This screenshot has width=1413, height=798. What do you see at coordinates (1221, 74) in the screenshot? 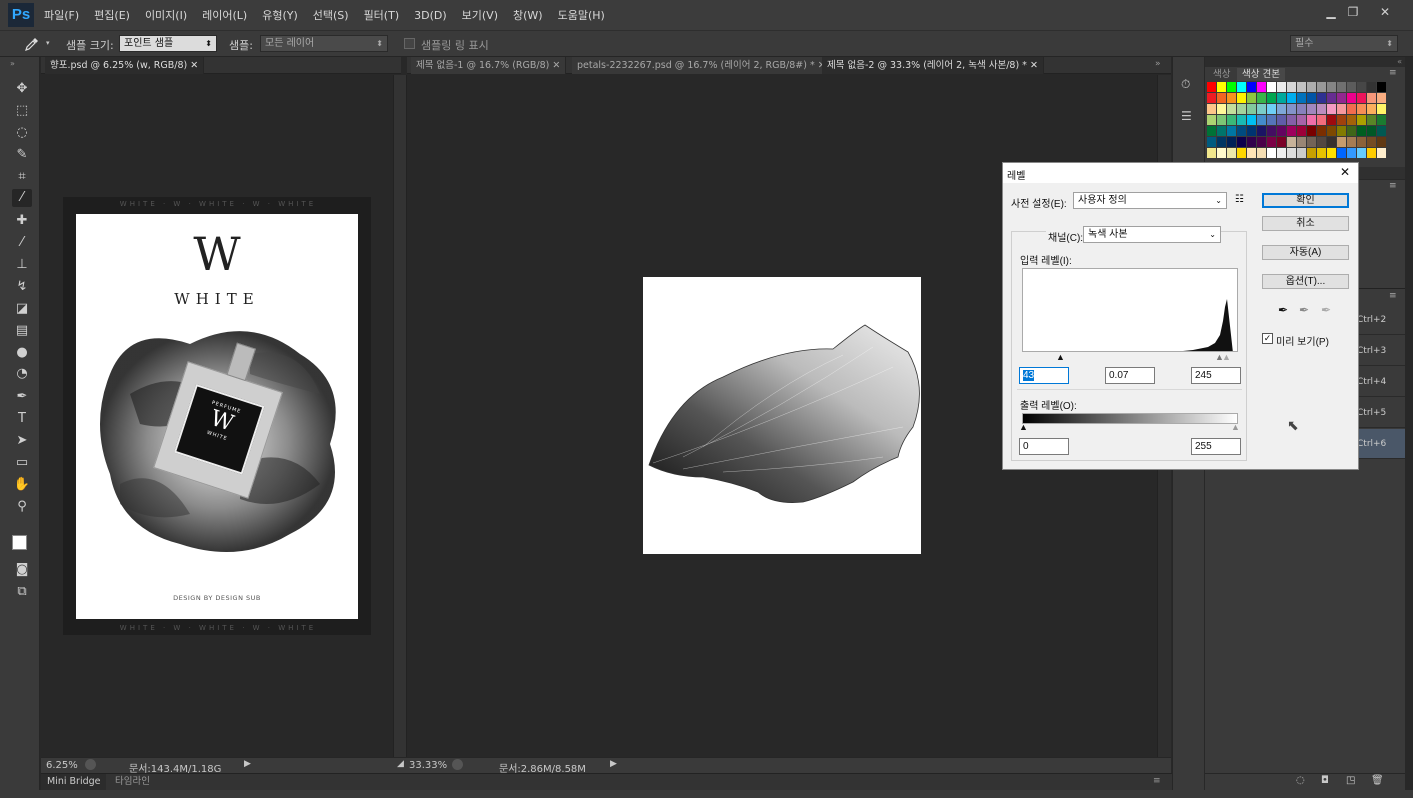
I see `tab-color: 색상` at bounding box center [1221, 74].